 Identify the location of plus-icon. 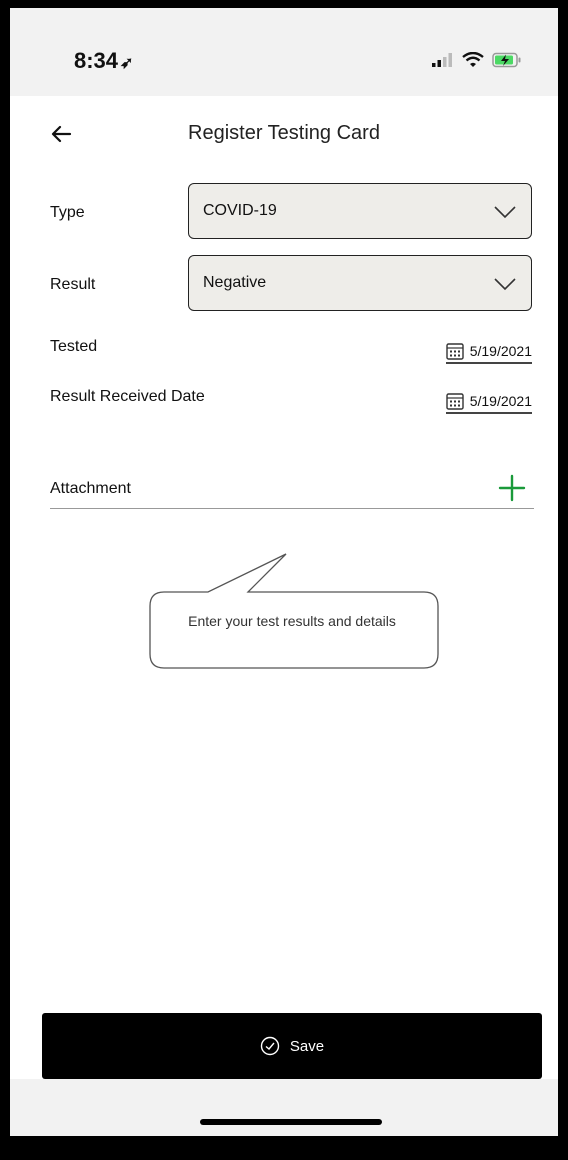
(512, 488).